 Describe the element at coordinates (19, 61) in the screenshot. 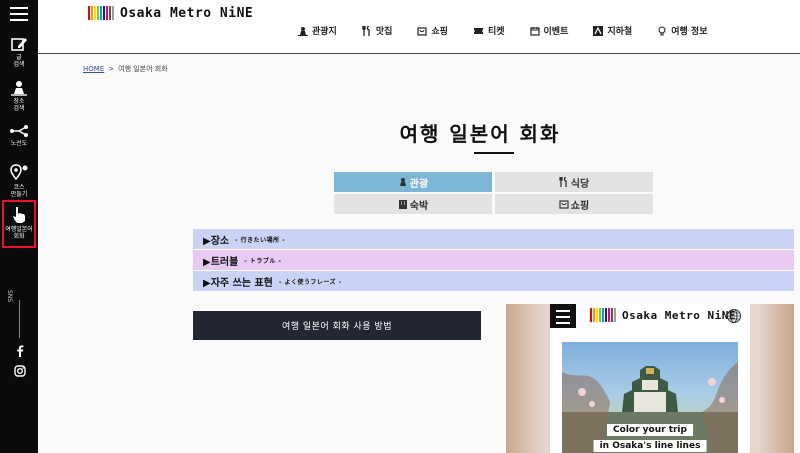

I see `sidebar-item-label: 글 검색` at that location.